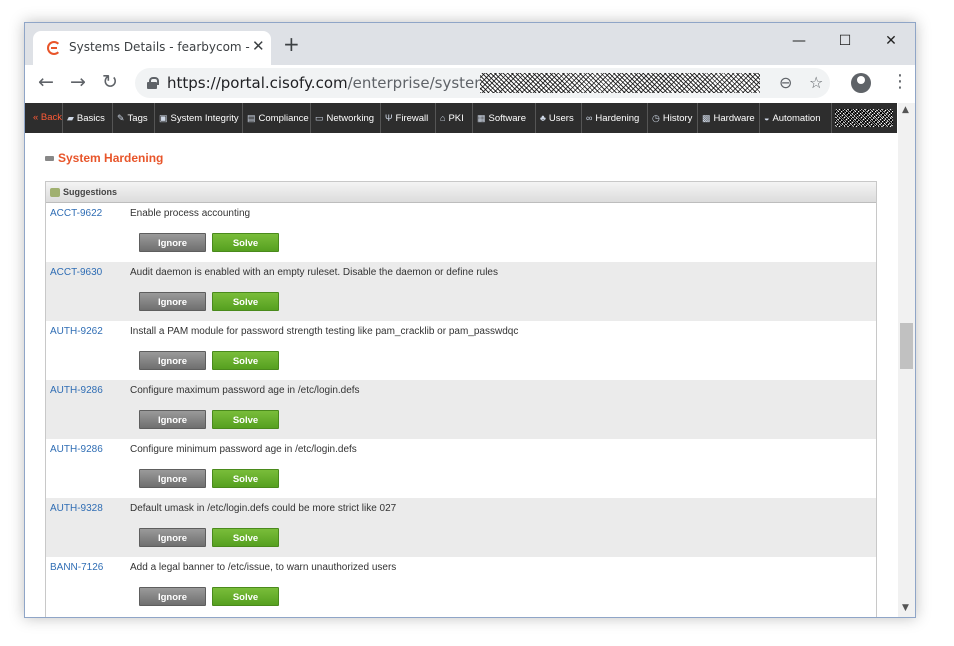 The height and width of the screenshot is (646, 954). Describe the element at coordinates (291, 44) in the screenshot. I see `new-tab-button: +` at that location.